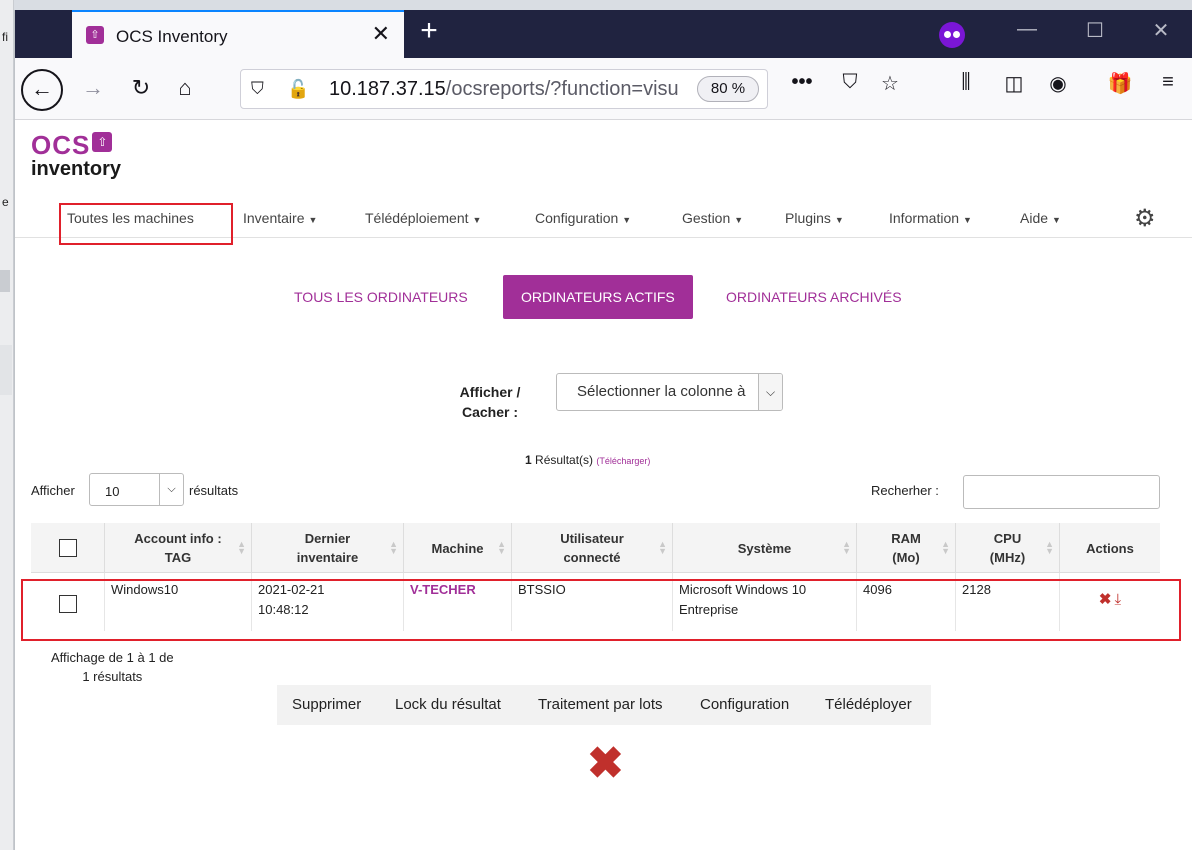 The image size is (1192, 850). Describe the element at coordinates (95, 35) in the screenshot. I see `ocs-favicon-icon: ⇧` at that location.